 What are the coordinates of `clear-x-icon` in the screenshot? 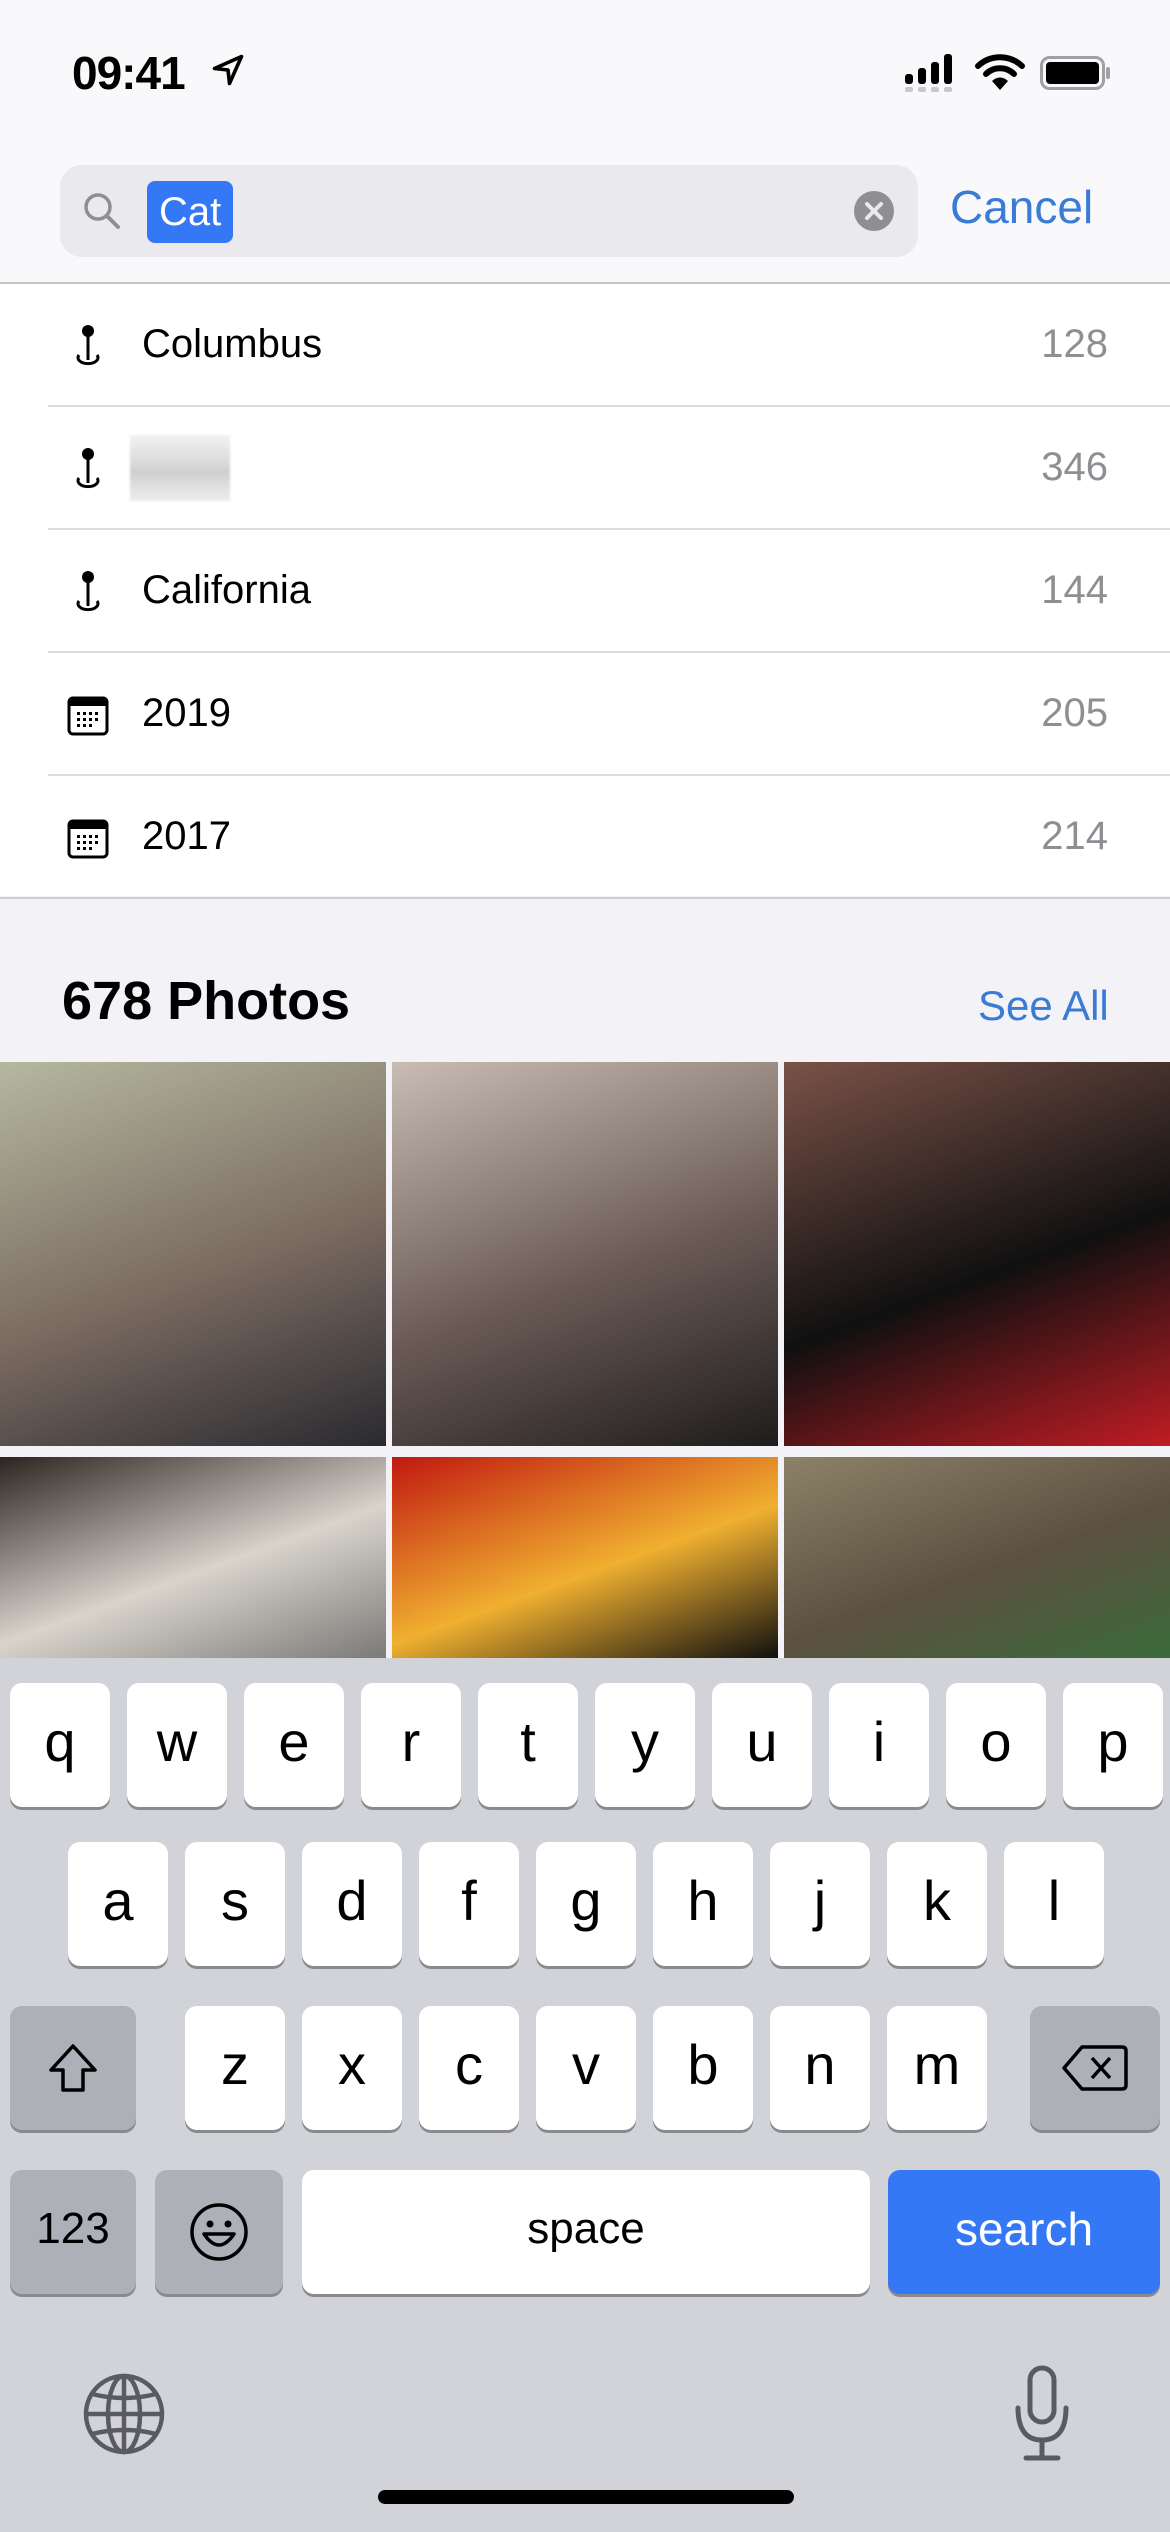 It's located at (874, 211).